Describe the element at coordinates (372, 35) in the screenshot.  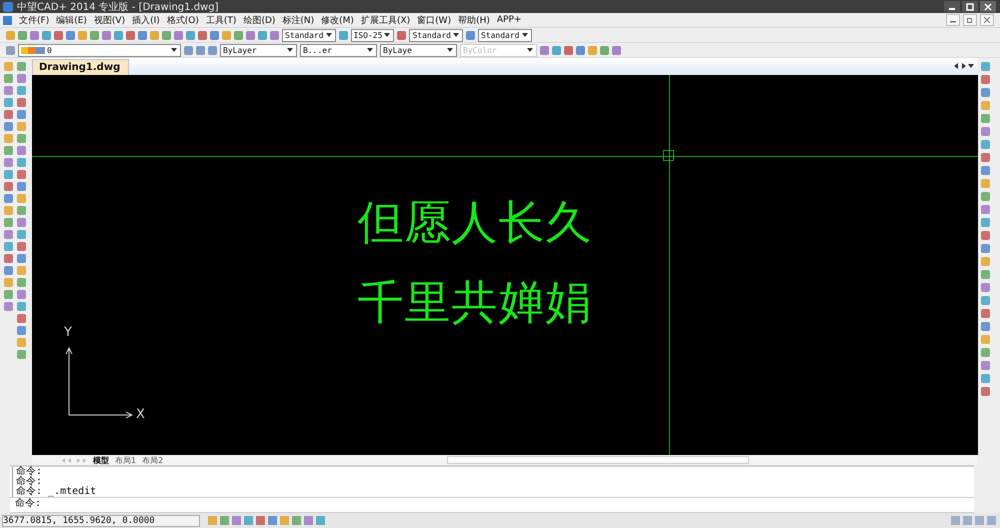
I see `style-dropdown: ISO-25` at that location.